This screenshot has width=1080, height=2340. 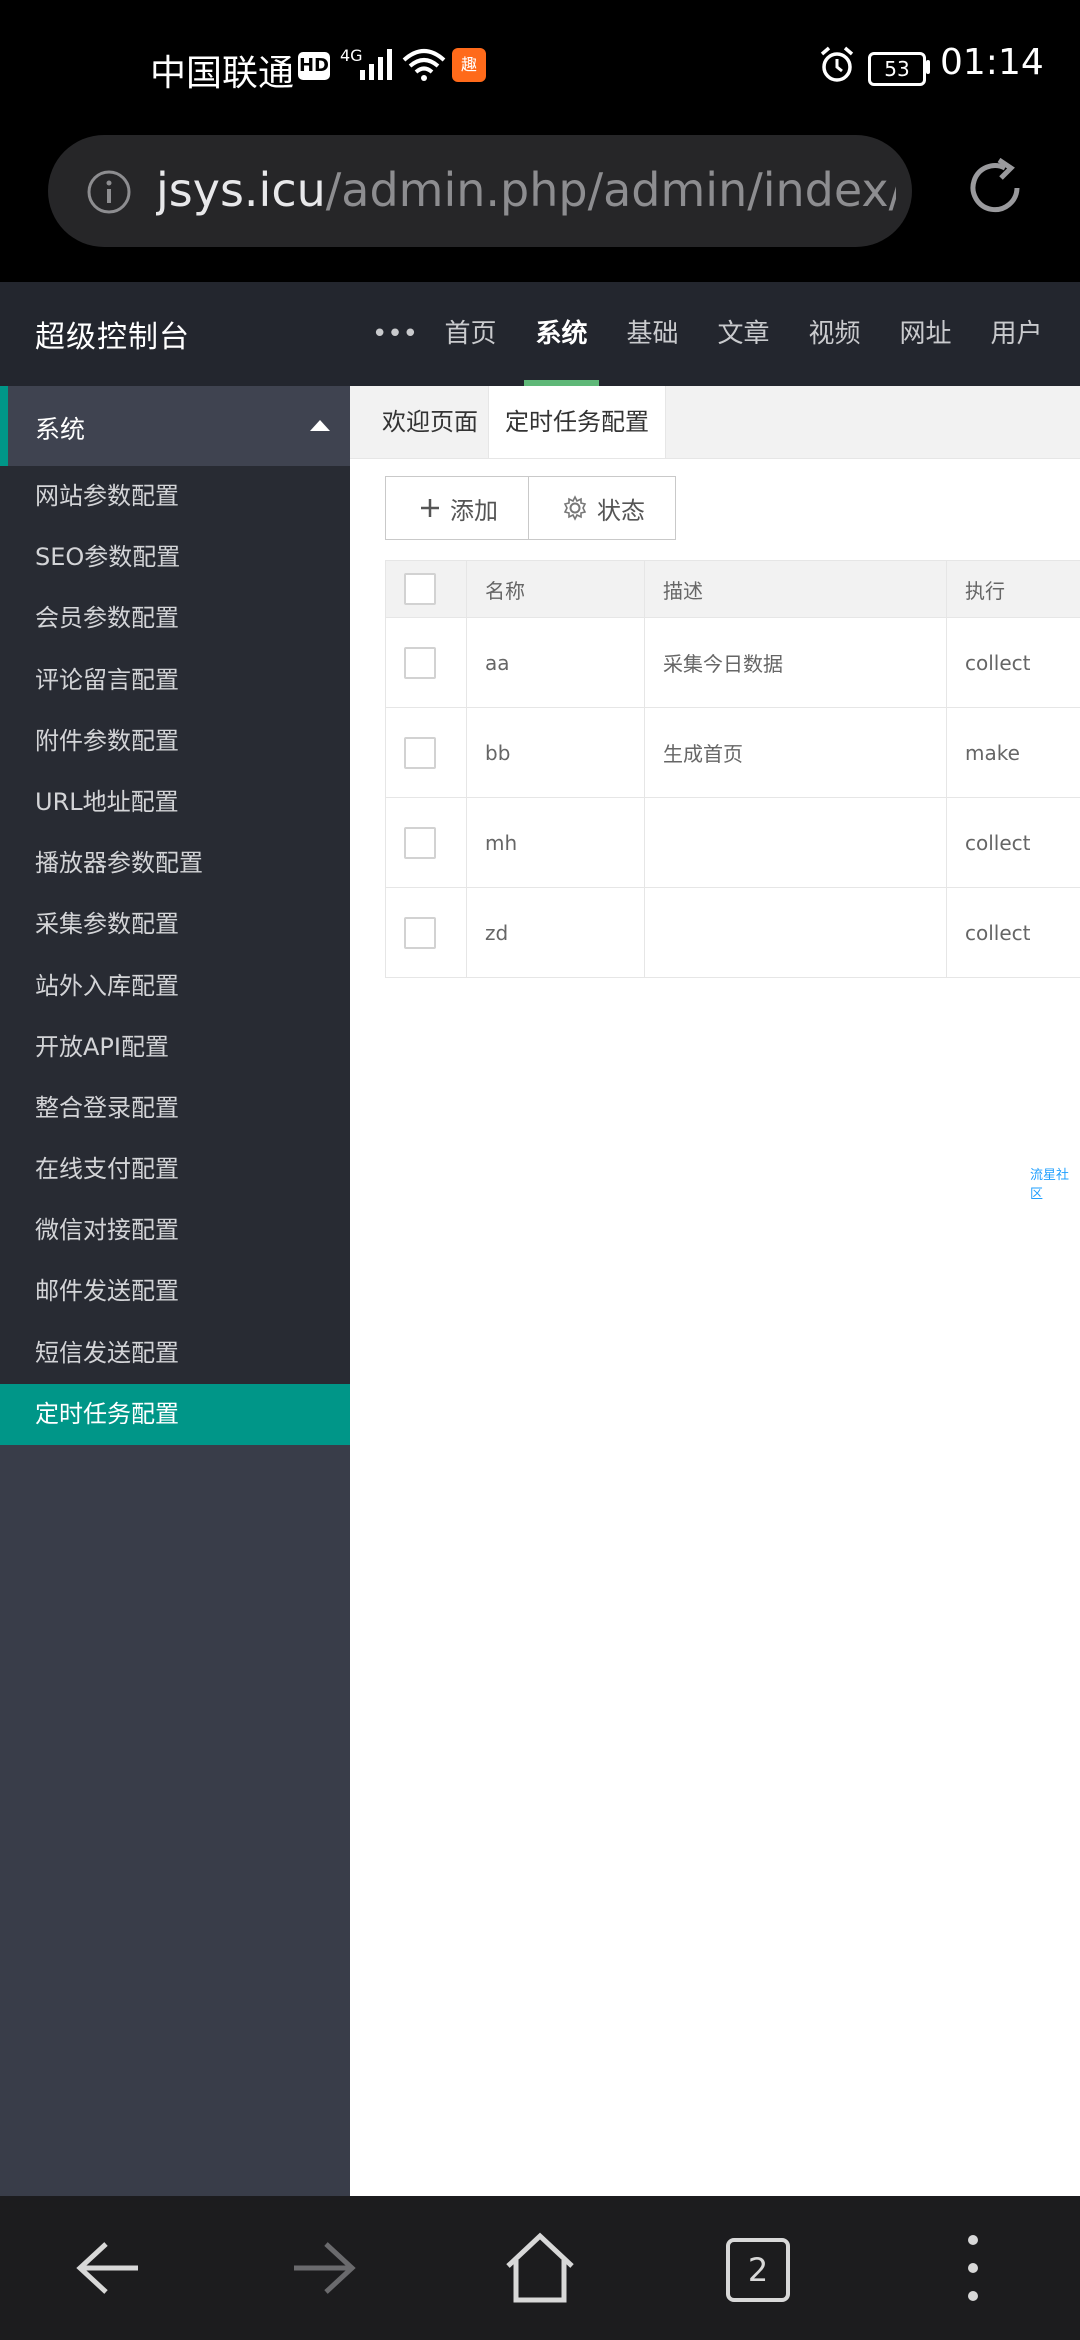 I want to click on status-bar: 中国联通 HD 4G 趣 53 01:14, so click(x=540, y=65).